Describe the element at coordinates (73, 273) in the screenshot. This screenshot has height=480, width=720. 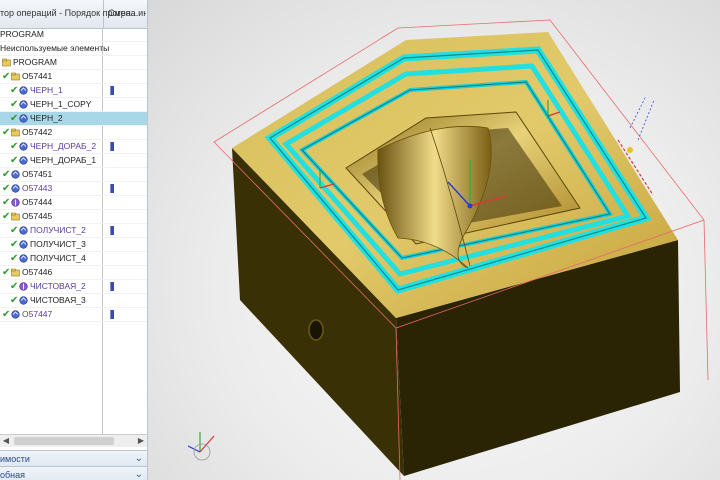
I see `tree-row: ✔ O57446` at that location.